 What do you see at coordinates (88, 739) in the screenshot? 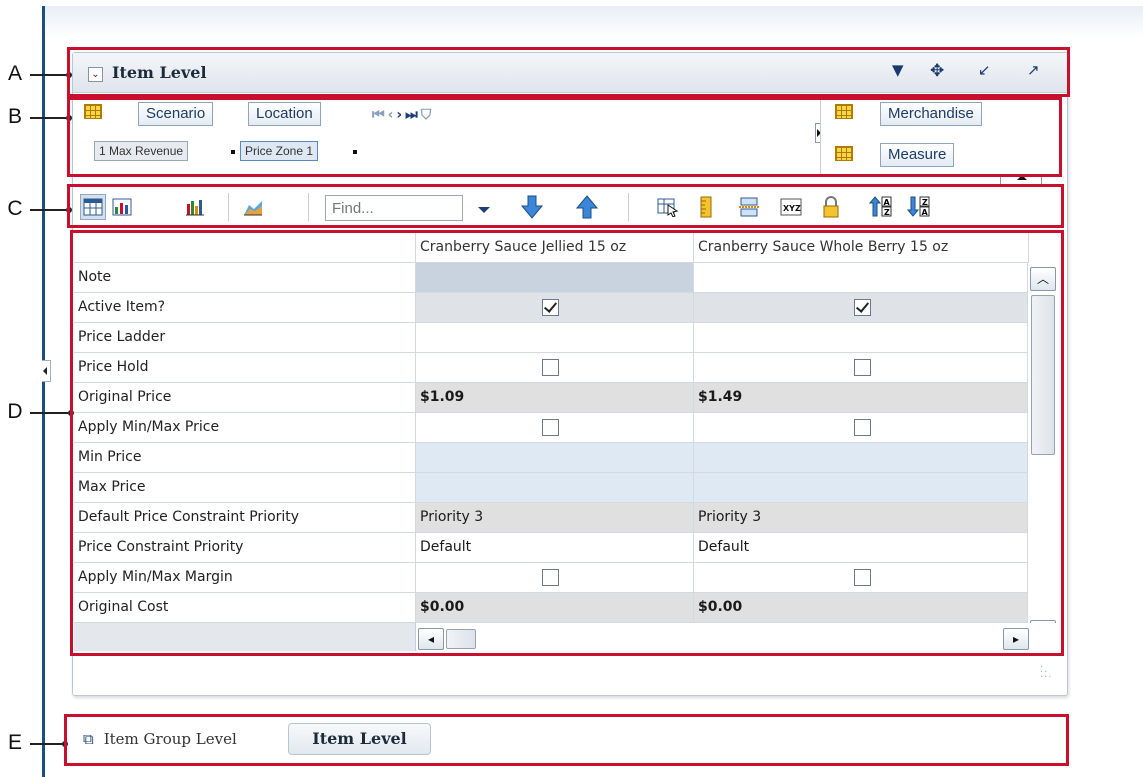
I see `navigate-icon: ⧉` at bounding box center [88, 739].